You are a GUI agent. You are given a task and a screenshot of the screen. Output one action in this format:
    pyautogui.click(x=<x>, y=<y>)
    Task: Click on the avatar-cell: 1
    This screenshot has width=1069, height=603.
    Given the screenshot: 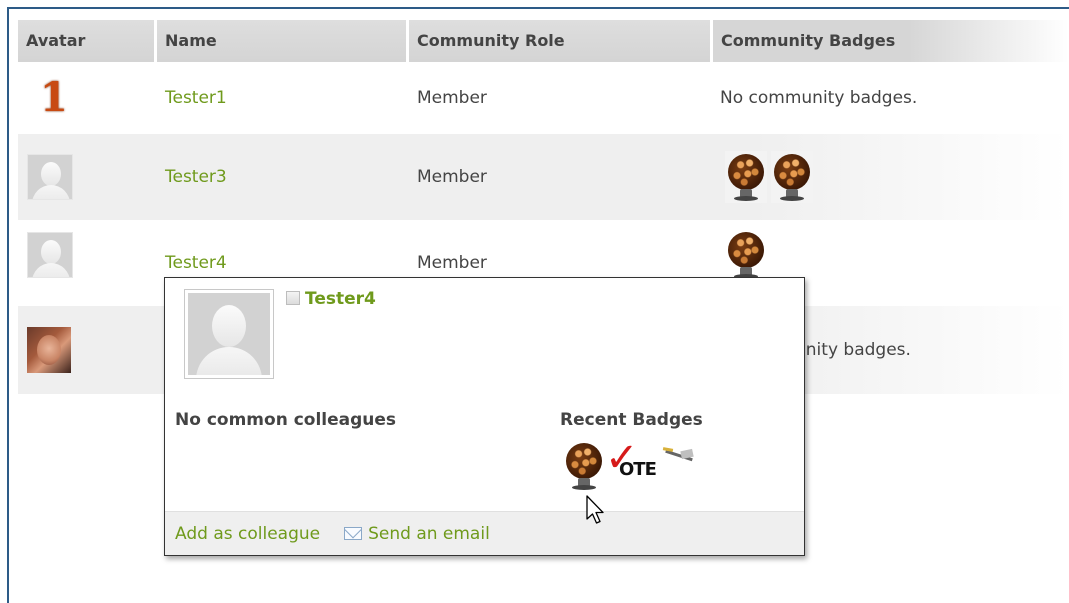 What is the action you would take?
    pyautogui.click(x=48, y=98)
    